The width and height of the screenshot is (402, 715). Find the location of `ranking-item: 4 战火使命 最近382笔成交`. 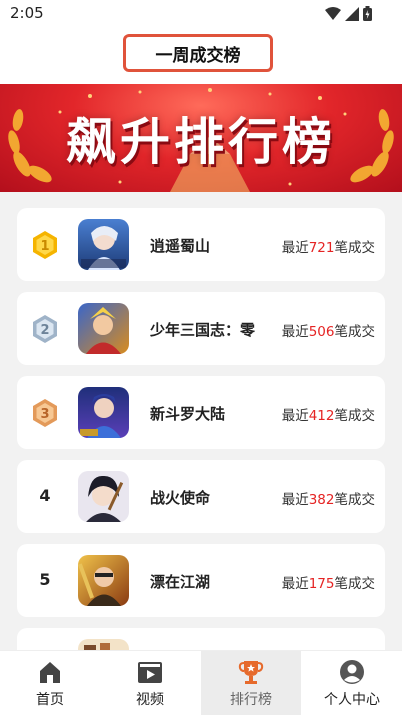

ranking-item: 4 战火使命 最近382笔成交 is located at coordinates (201, 496).